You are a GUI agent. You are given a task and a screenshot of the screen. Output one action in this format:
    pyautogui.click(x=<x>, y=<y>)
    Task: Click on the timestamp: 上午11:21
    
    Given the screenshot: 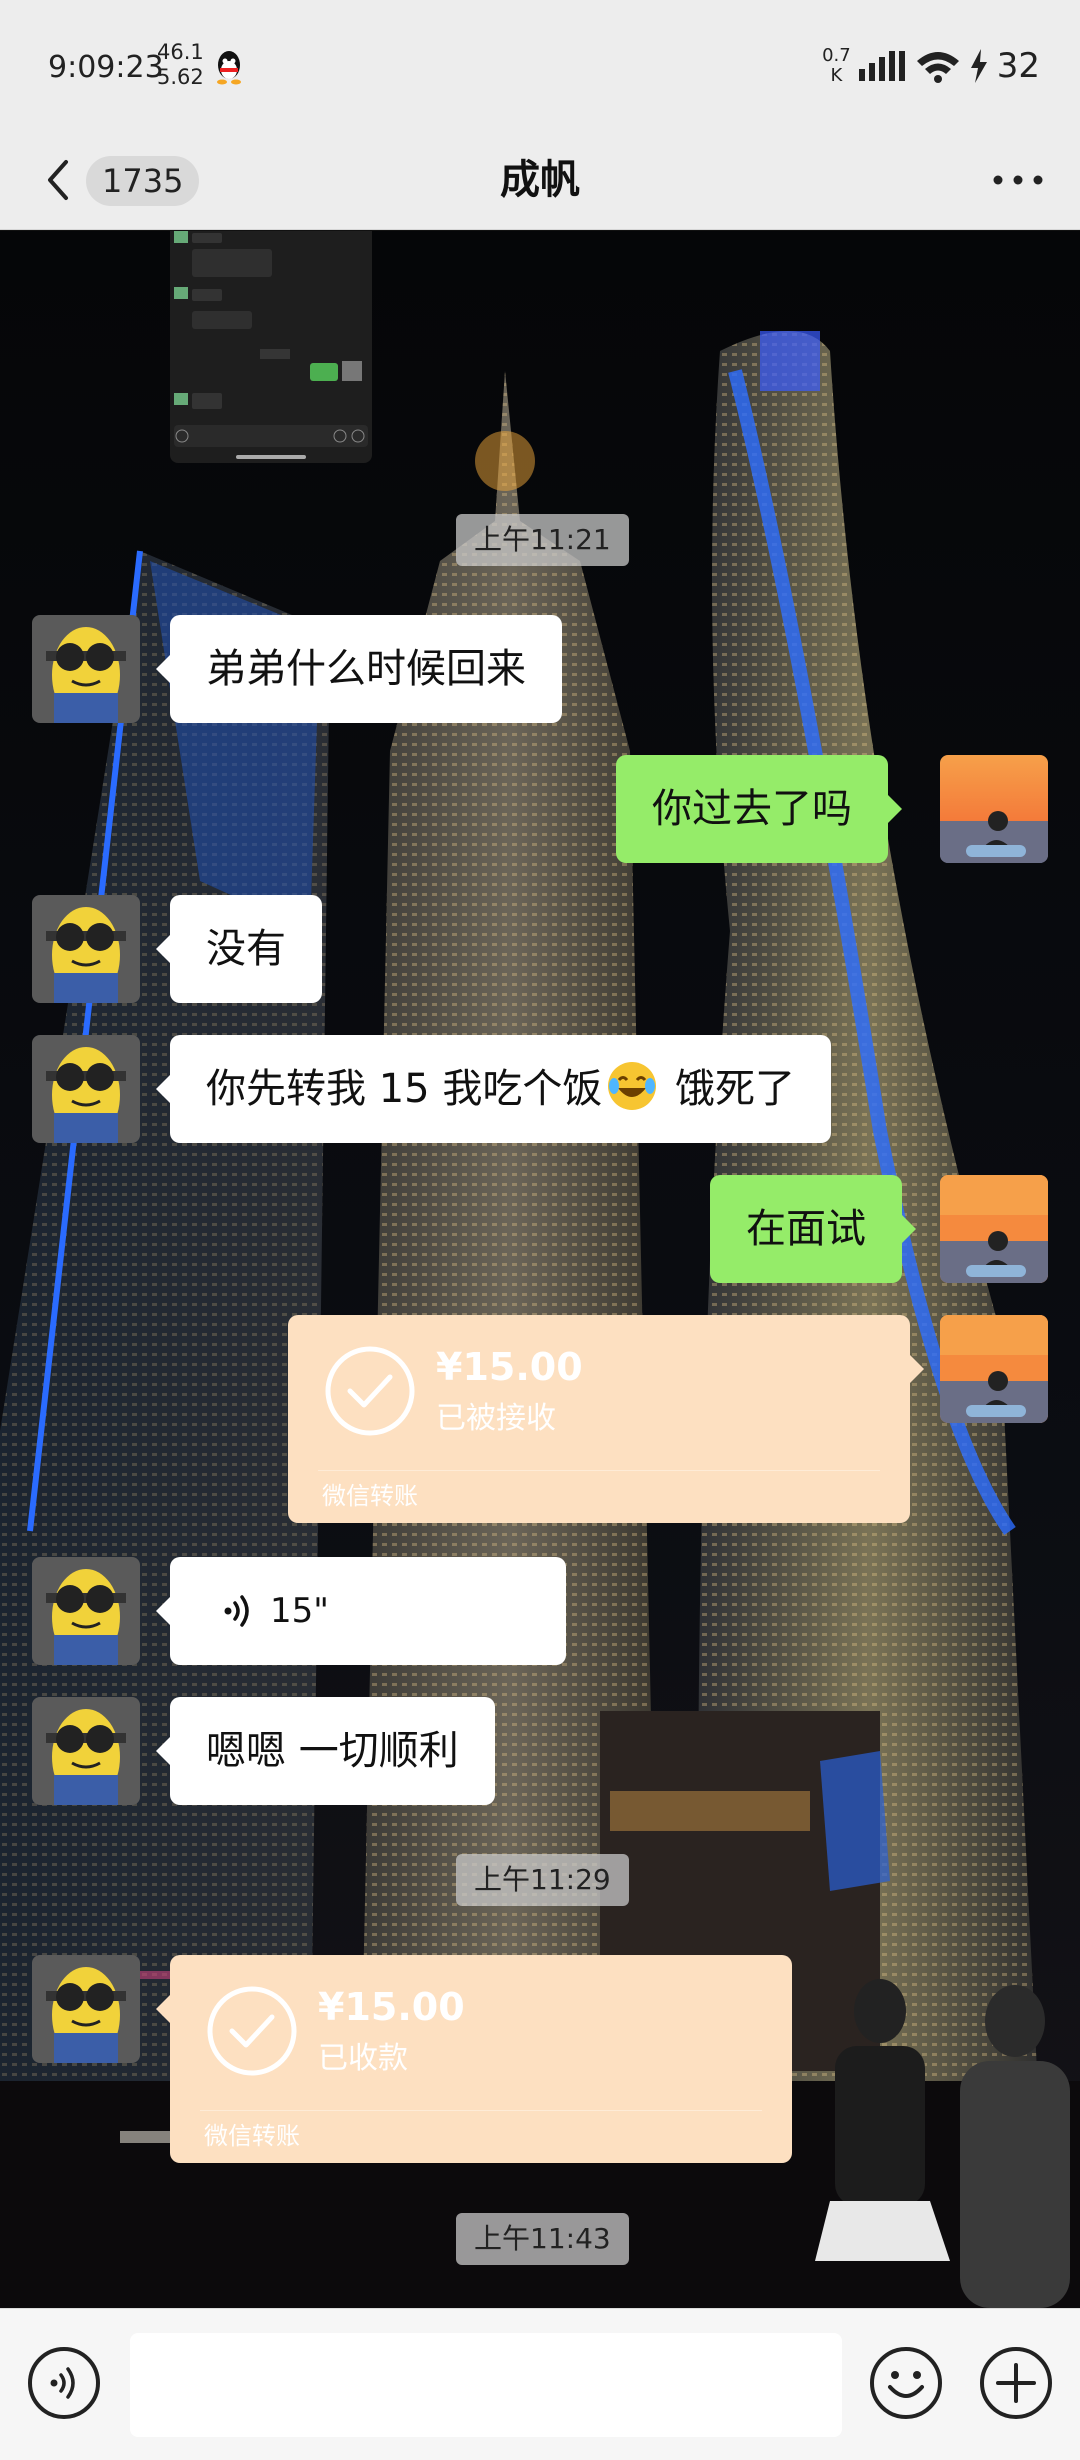 What is the action you would take?
    pyautogui.click(x=542, y=540)
    